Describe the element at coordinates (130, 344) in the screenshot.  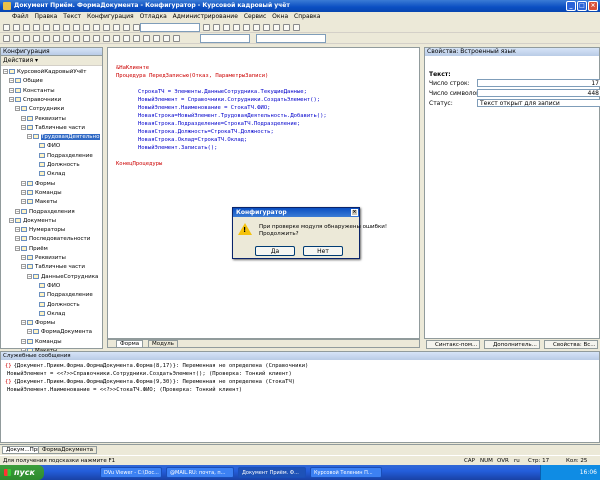
I see `tab-form: Форма` at that location.